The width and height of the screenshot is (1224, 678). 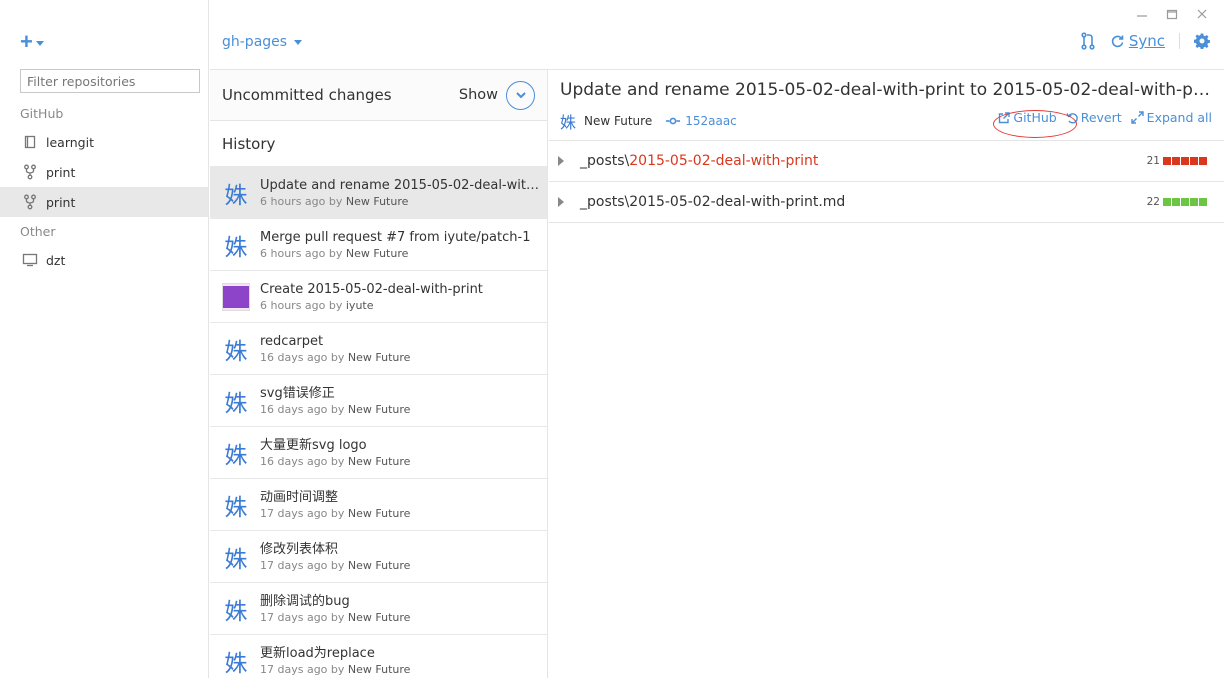 What do you see at coordinates (30, 260) in the screenshot?
I see `monitor-icon` at bounding box center [30, 260].